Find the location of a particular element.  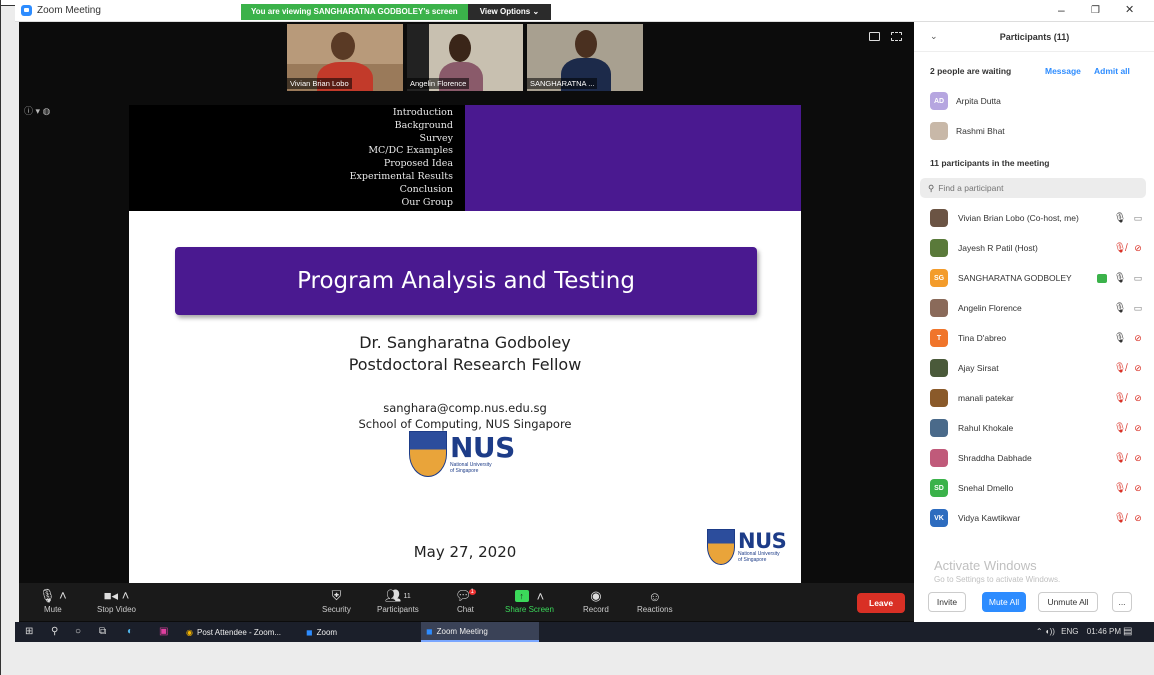

search-input is located at coordinates (1028, 188).